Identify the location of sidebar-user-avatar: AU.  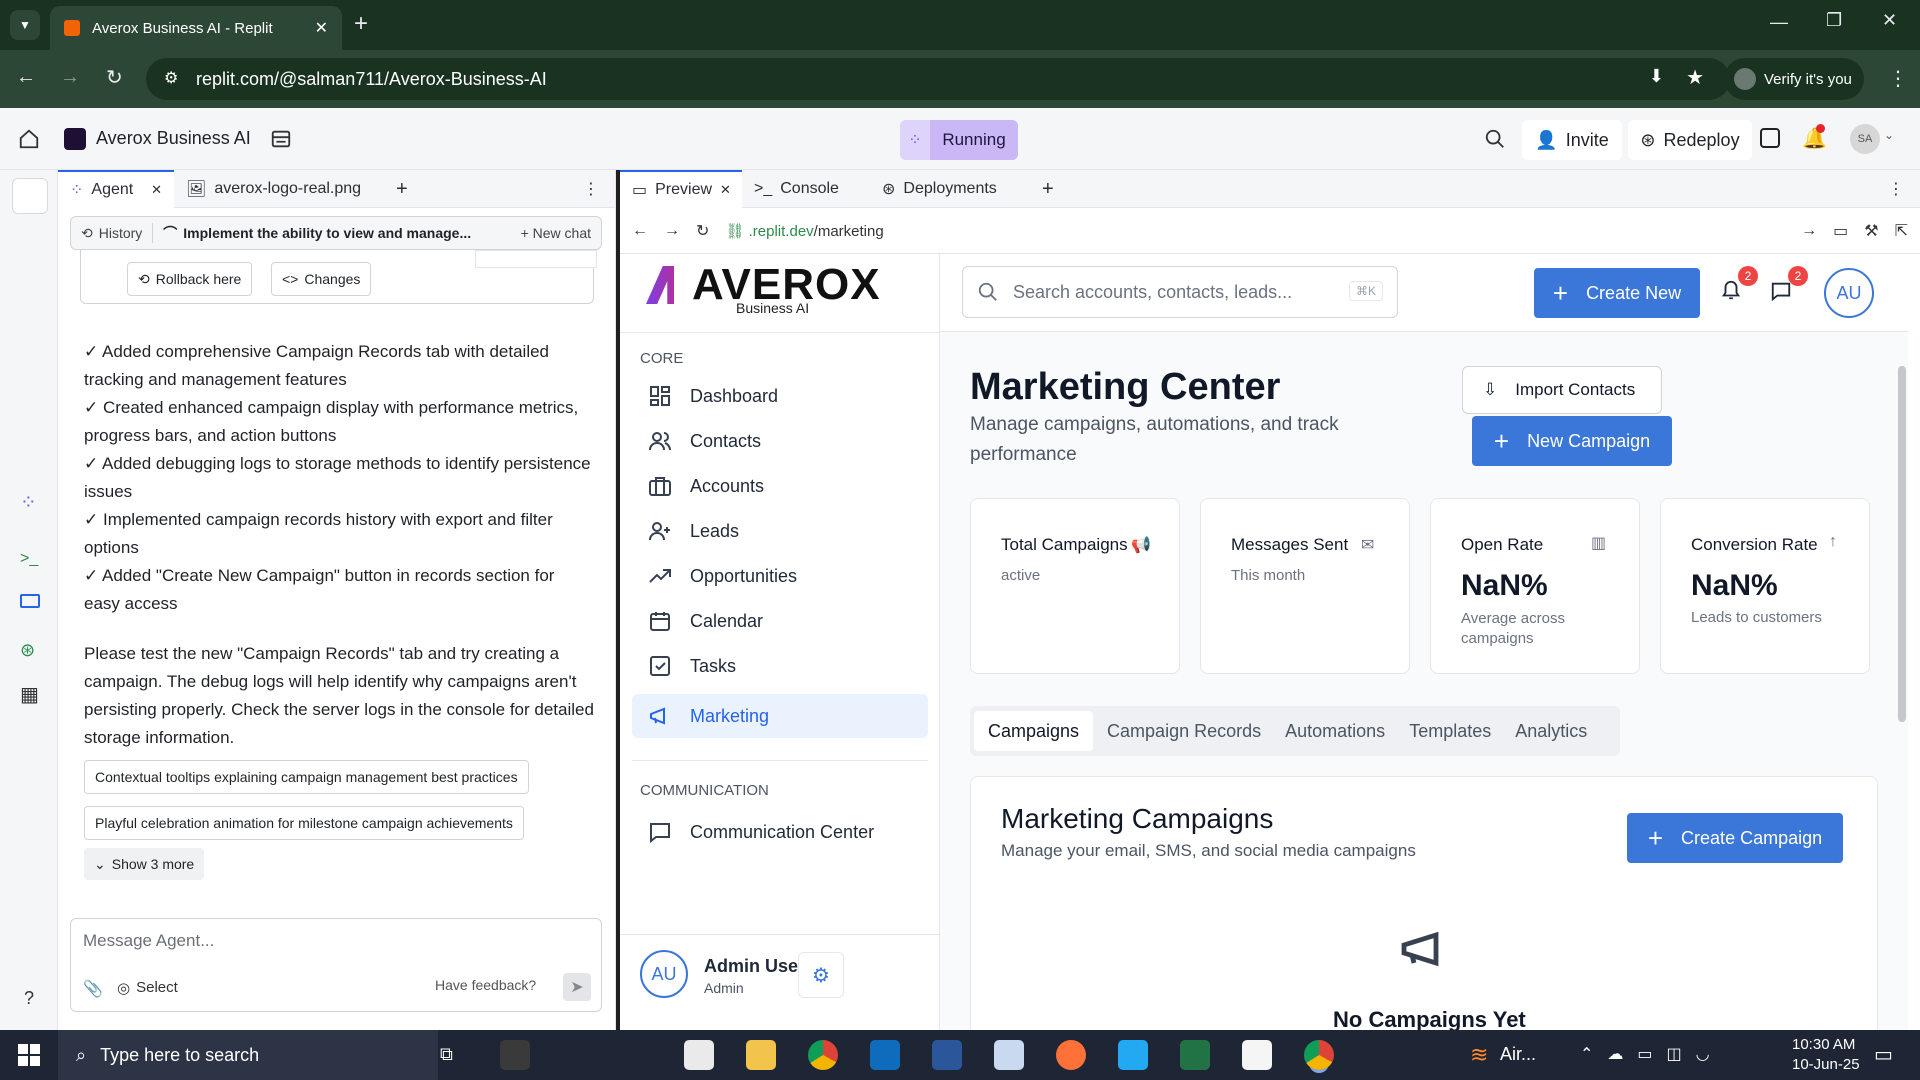
(664, 974).